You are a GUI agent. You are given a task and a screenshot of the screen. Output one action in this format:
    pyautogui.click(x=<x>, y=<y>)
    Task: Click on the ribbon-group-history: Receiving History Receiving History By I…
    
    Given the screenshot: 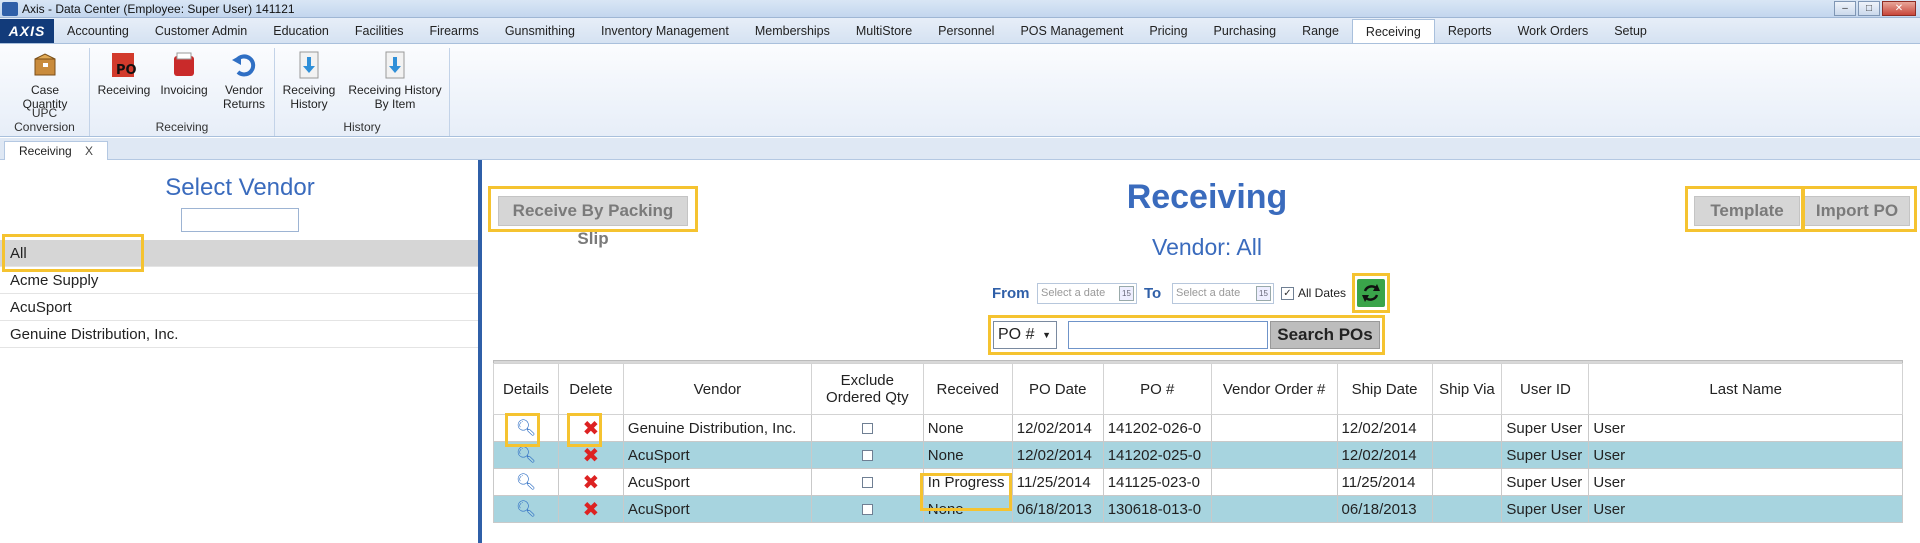 What is the action you would take?
    pyautogui.click(x=362, y=92)
    